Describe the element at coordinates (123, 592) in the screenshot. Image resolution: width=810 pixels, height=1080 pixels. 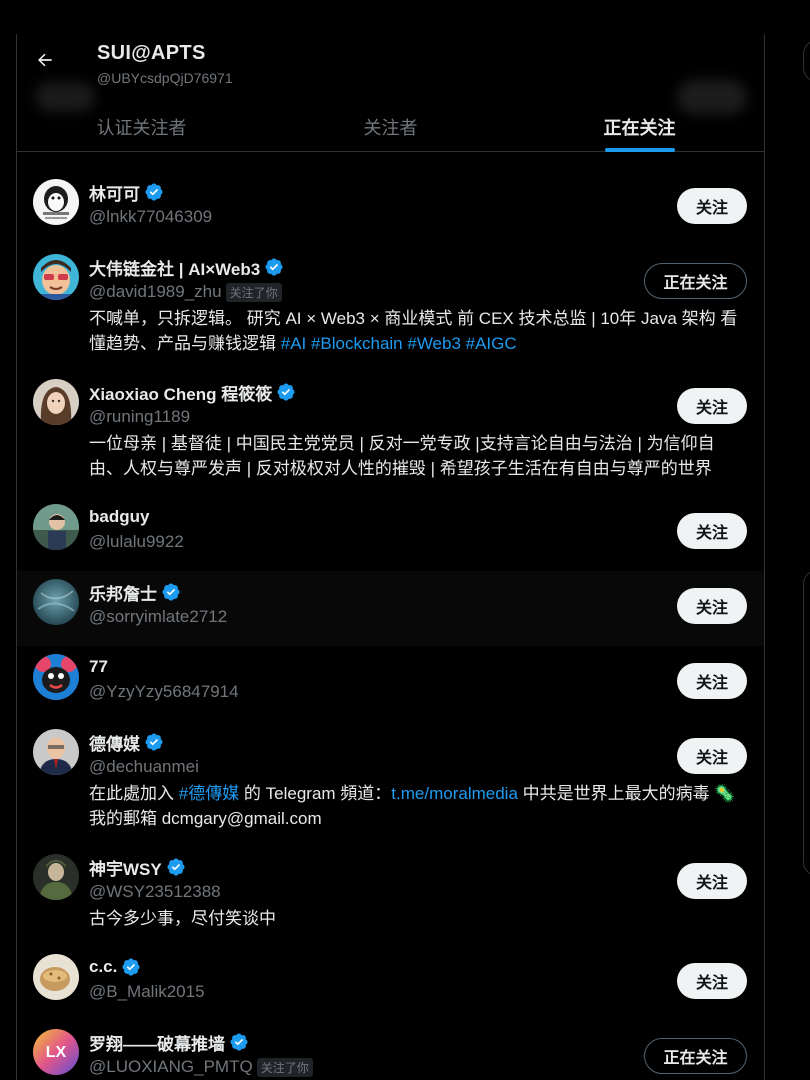
I see `user-name: 乐邦詹士` at that location.